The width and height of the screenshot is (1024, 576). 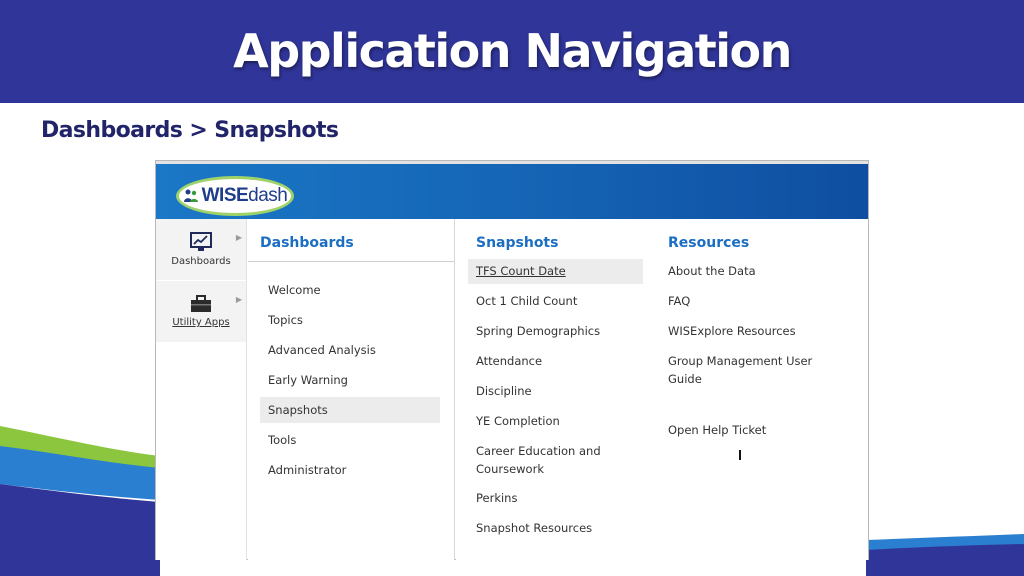 What do you see at coordinates (201, 261) in the screenshot?
I see `sidebar-item-label: Dashboards` at bounding box center [201, 261].